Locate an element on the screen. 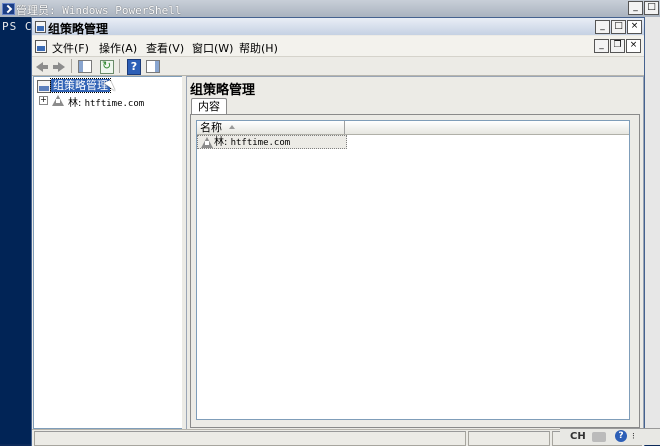 This screenshot has height=446, width=660. powershell-scrollbar is located at coordinates (651, 230).